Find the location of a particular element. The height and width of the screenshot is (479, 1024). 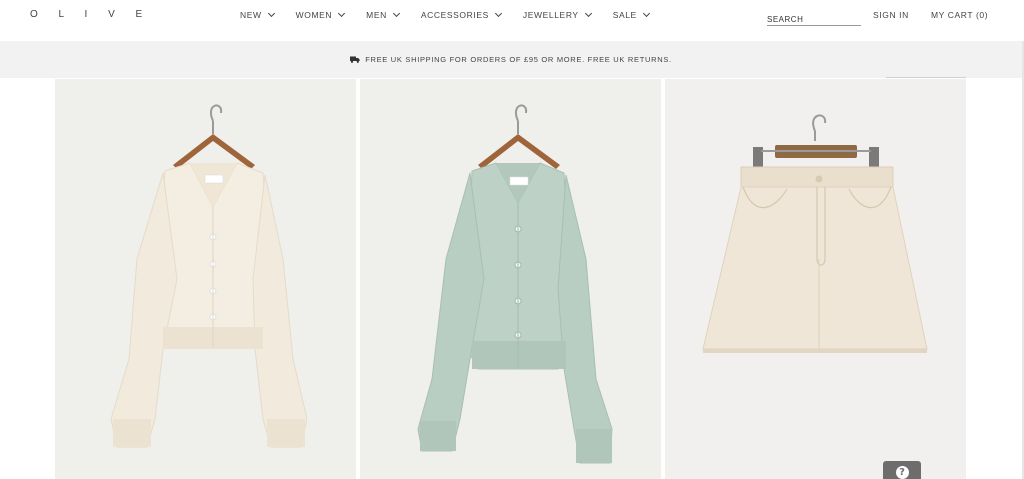

nav-label: ACCESSORIES is located at coordinates (454, 15).